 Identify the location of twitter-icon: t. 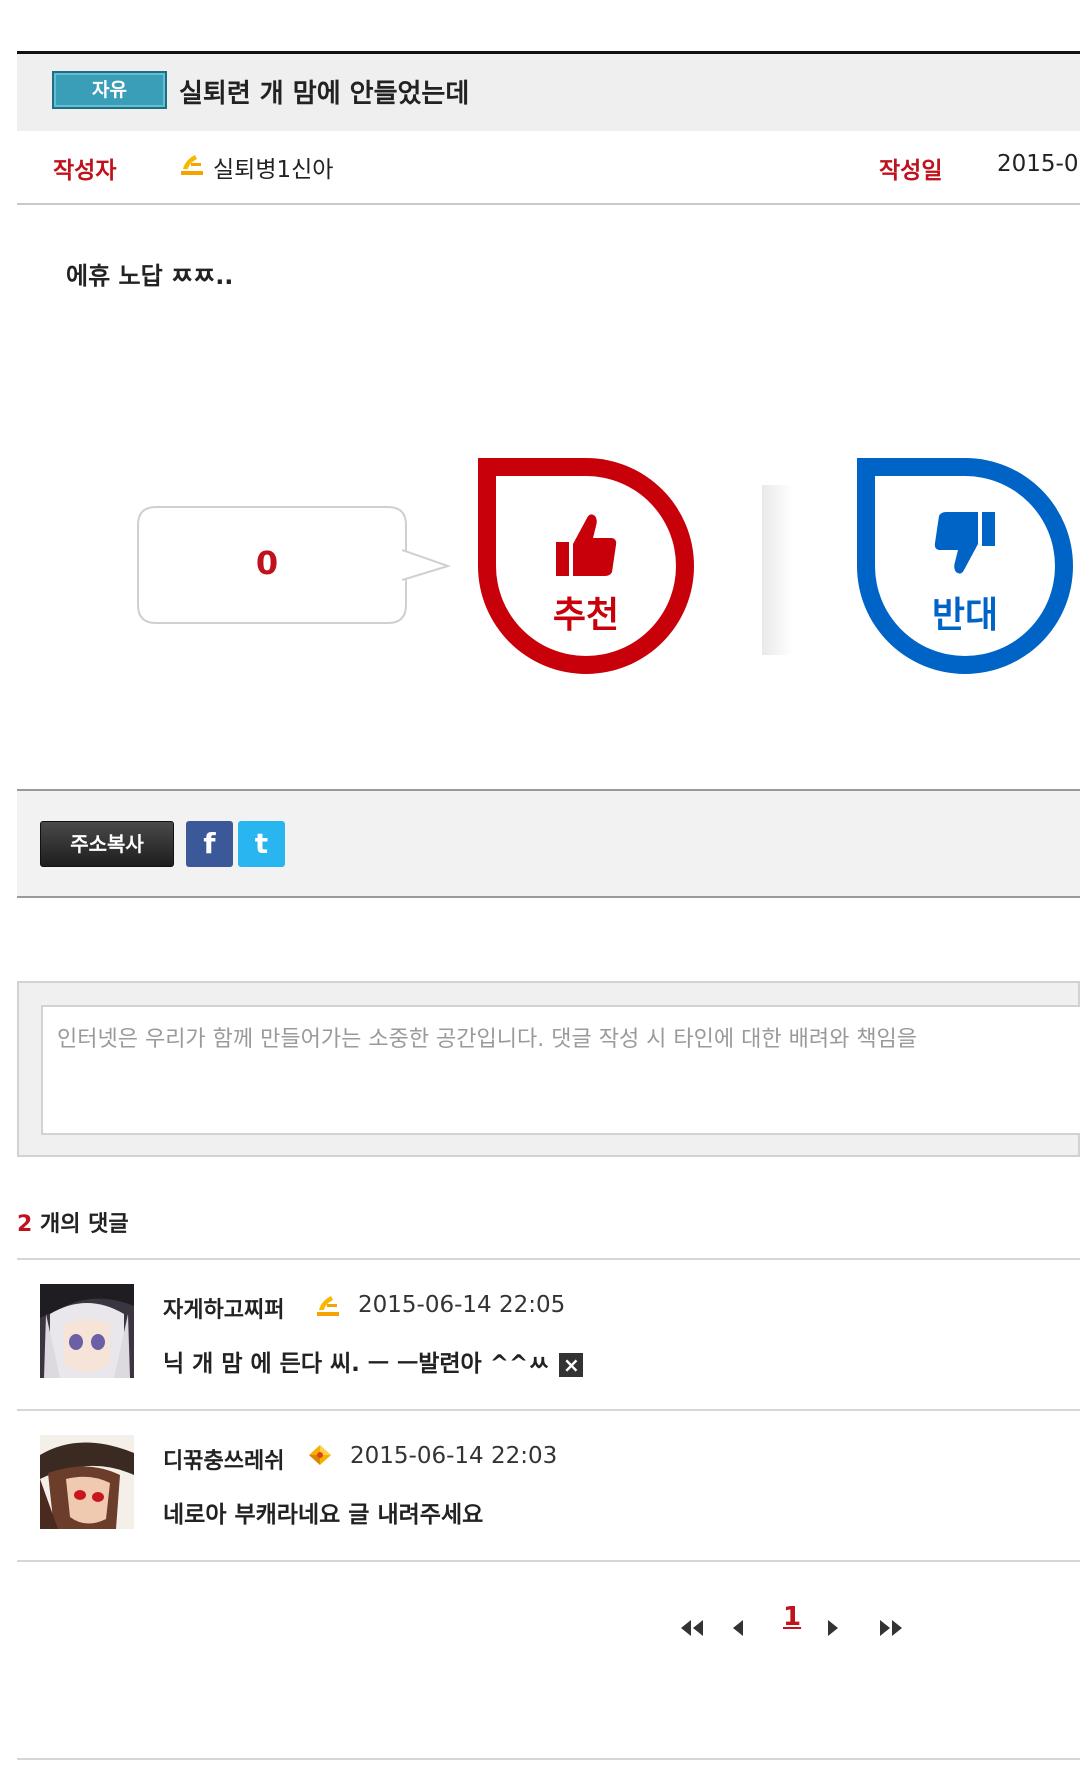
(261, 843).